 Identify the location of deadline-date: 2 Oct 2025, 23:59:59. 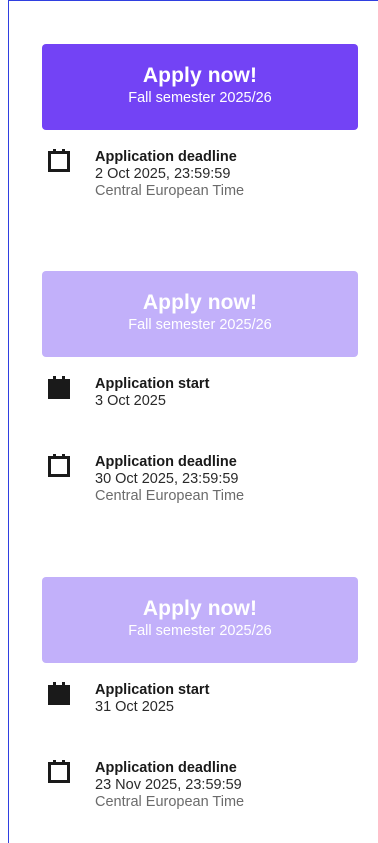
(163, 174).